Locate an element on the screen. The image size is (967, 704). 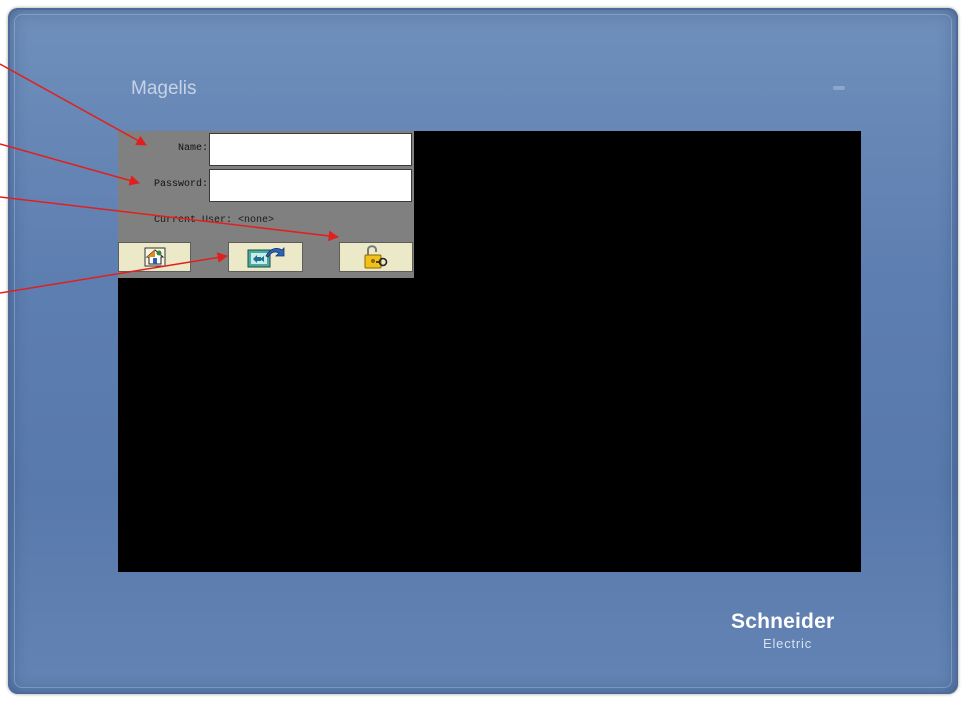
login-panel: Name: Password: Current User: <none> is located at coordinates (266, 185).